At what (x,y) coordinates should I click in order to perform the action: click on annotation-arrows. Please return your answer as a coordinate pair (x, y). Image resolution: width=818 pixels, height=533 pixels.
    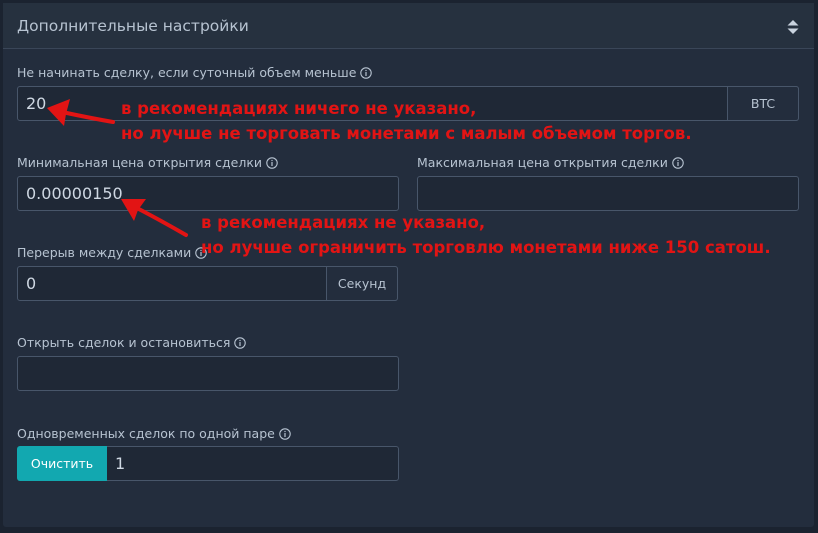
    Looking at the image, I should click on (117, 168).